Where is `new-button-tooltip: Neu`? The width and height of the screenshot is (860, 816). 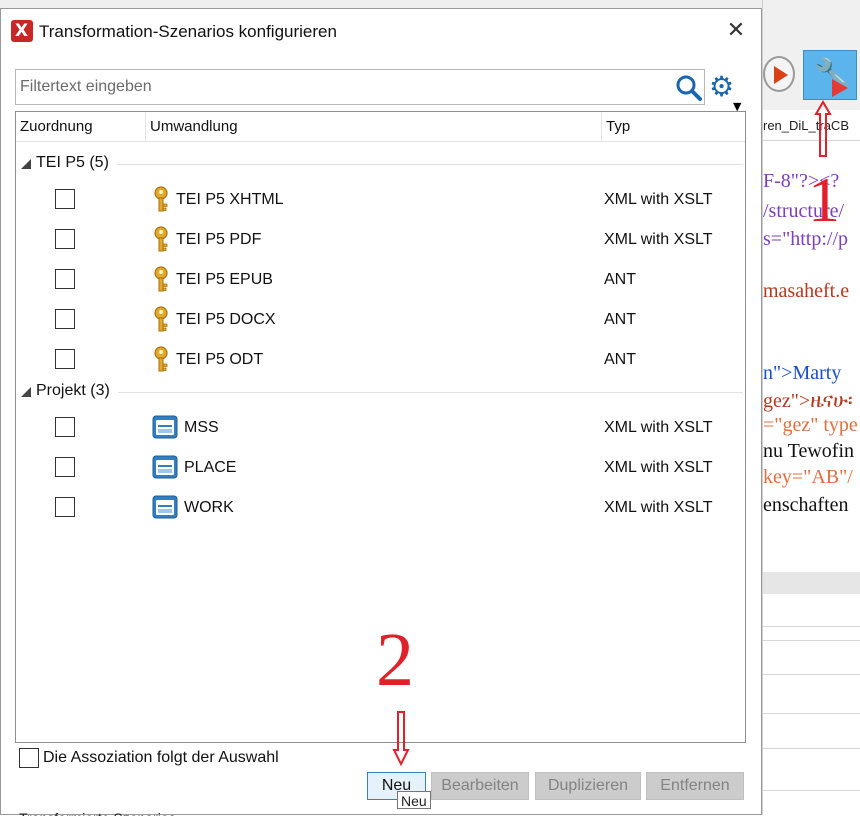 new-button-tooltip: Neu is located at coordinates (414, 800).